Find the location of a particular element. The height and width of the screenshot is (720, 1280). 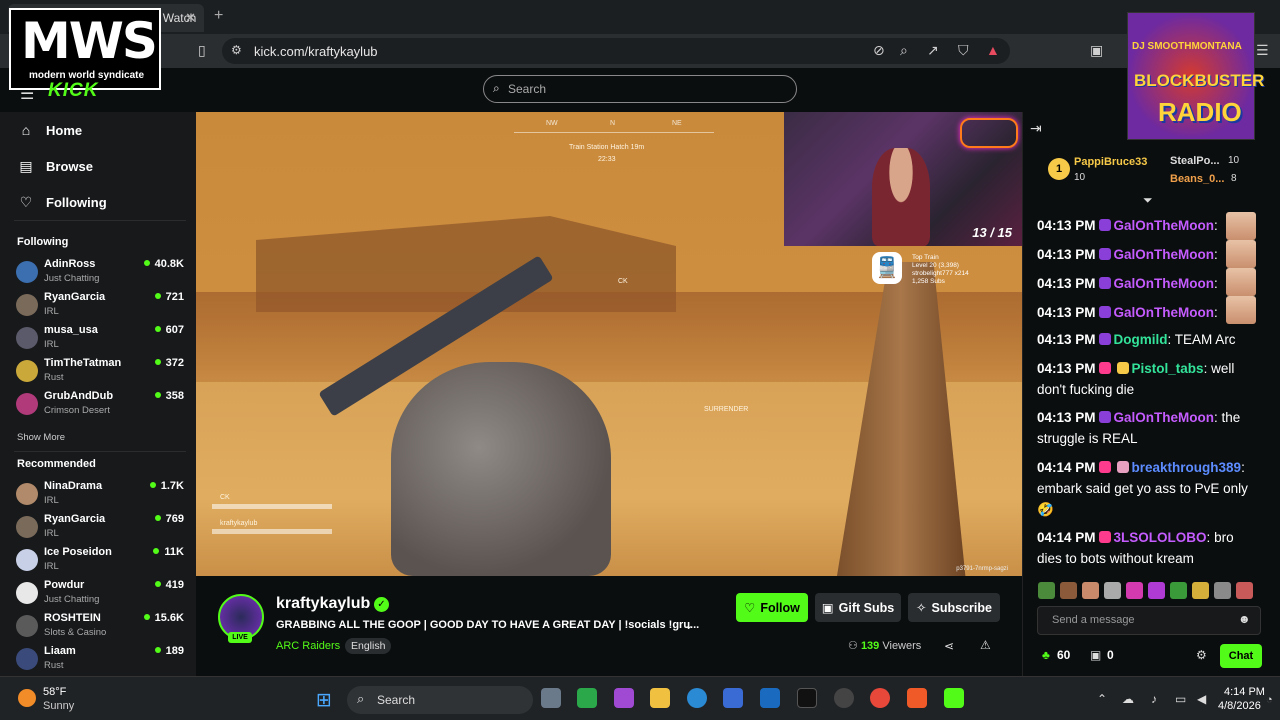

kick-app-icon is located at coordinates (954, 698).